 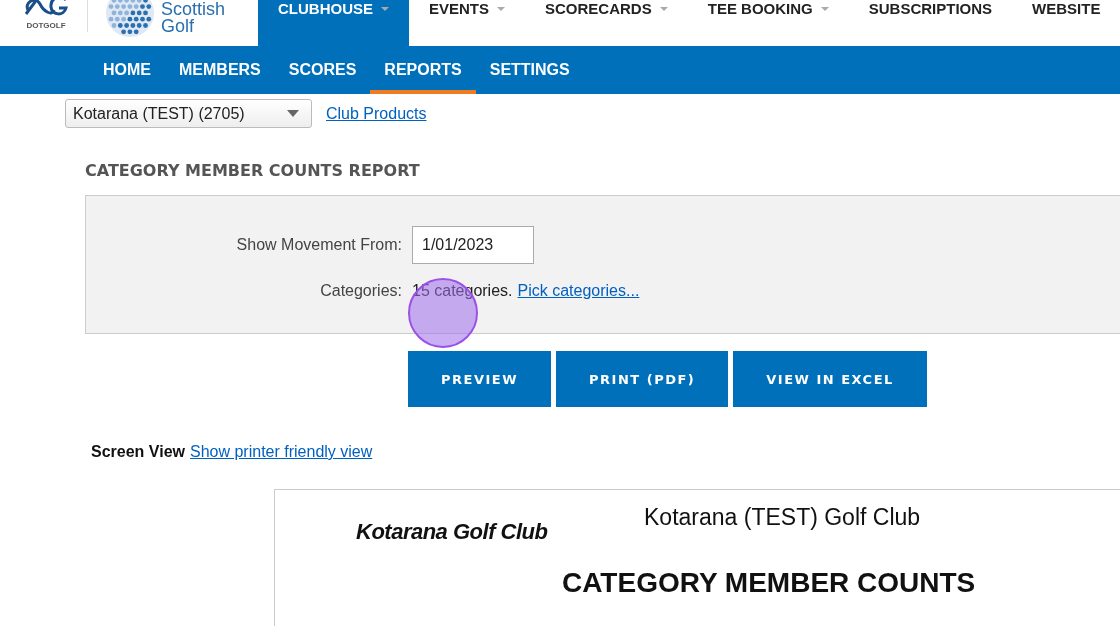 What do you see at coordinates (529, 70) in the screenshot?
I see `subnav-tab: SETTINGS` at bounding box center [529, 70].